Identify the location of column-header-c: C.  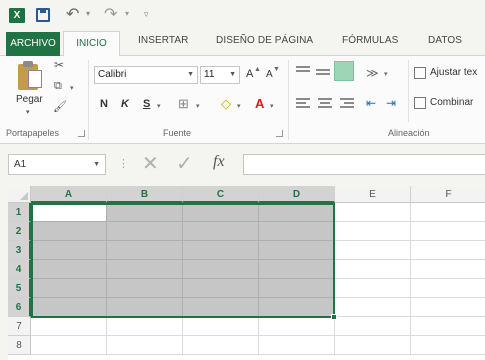
(221, 194).